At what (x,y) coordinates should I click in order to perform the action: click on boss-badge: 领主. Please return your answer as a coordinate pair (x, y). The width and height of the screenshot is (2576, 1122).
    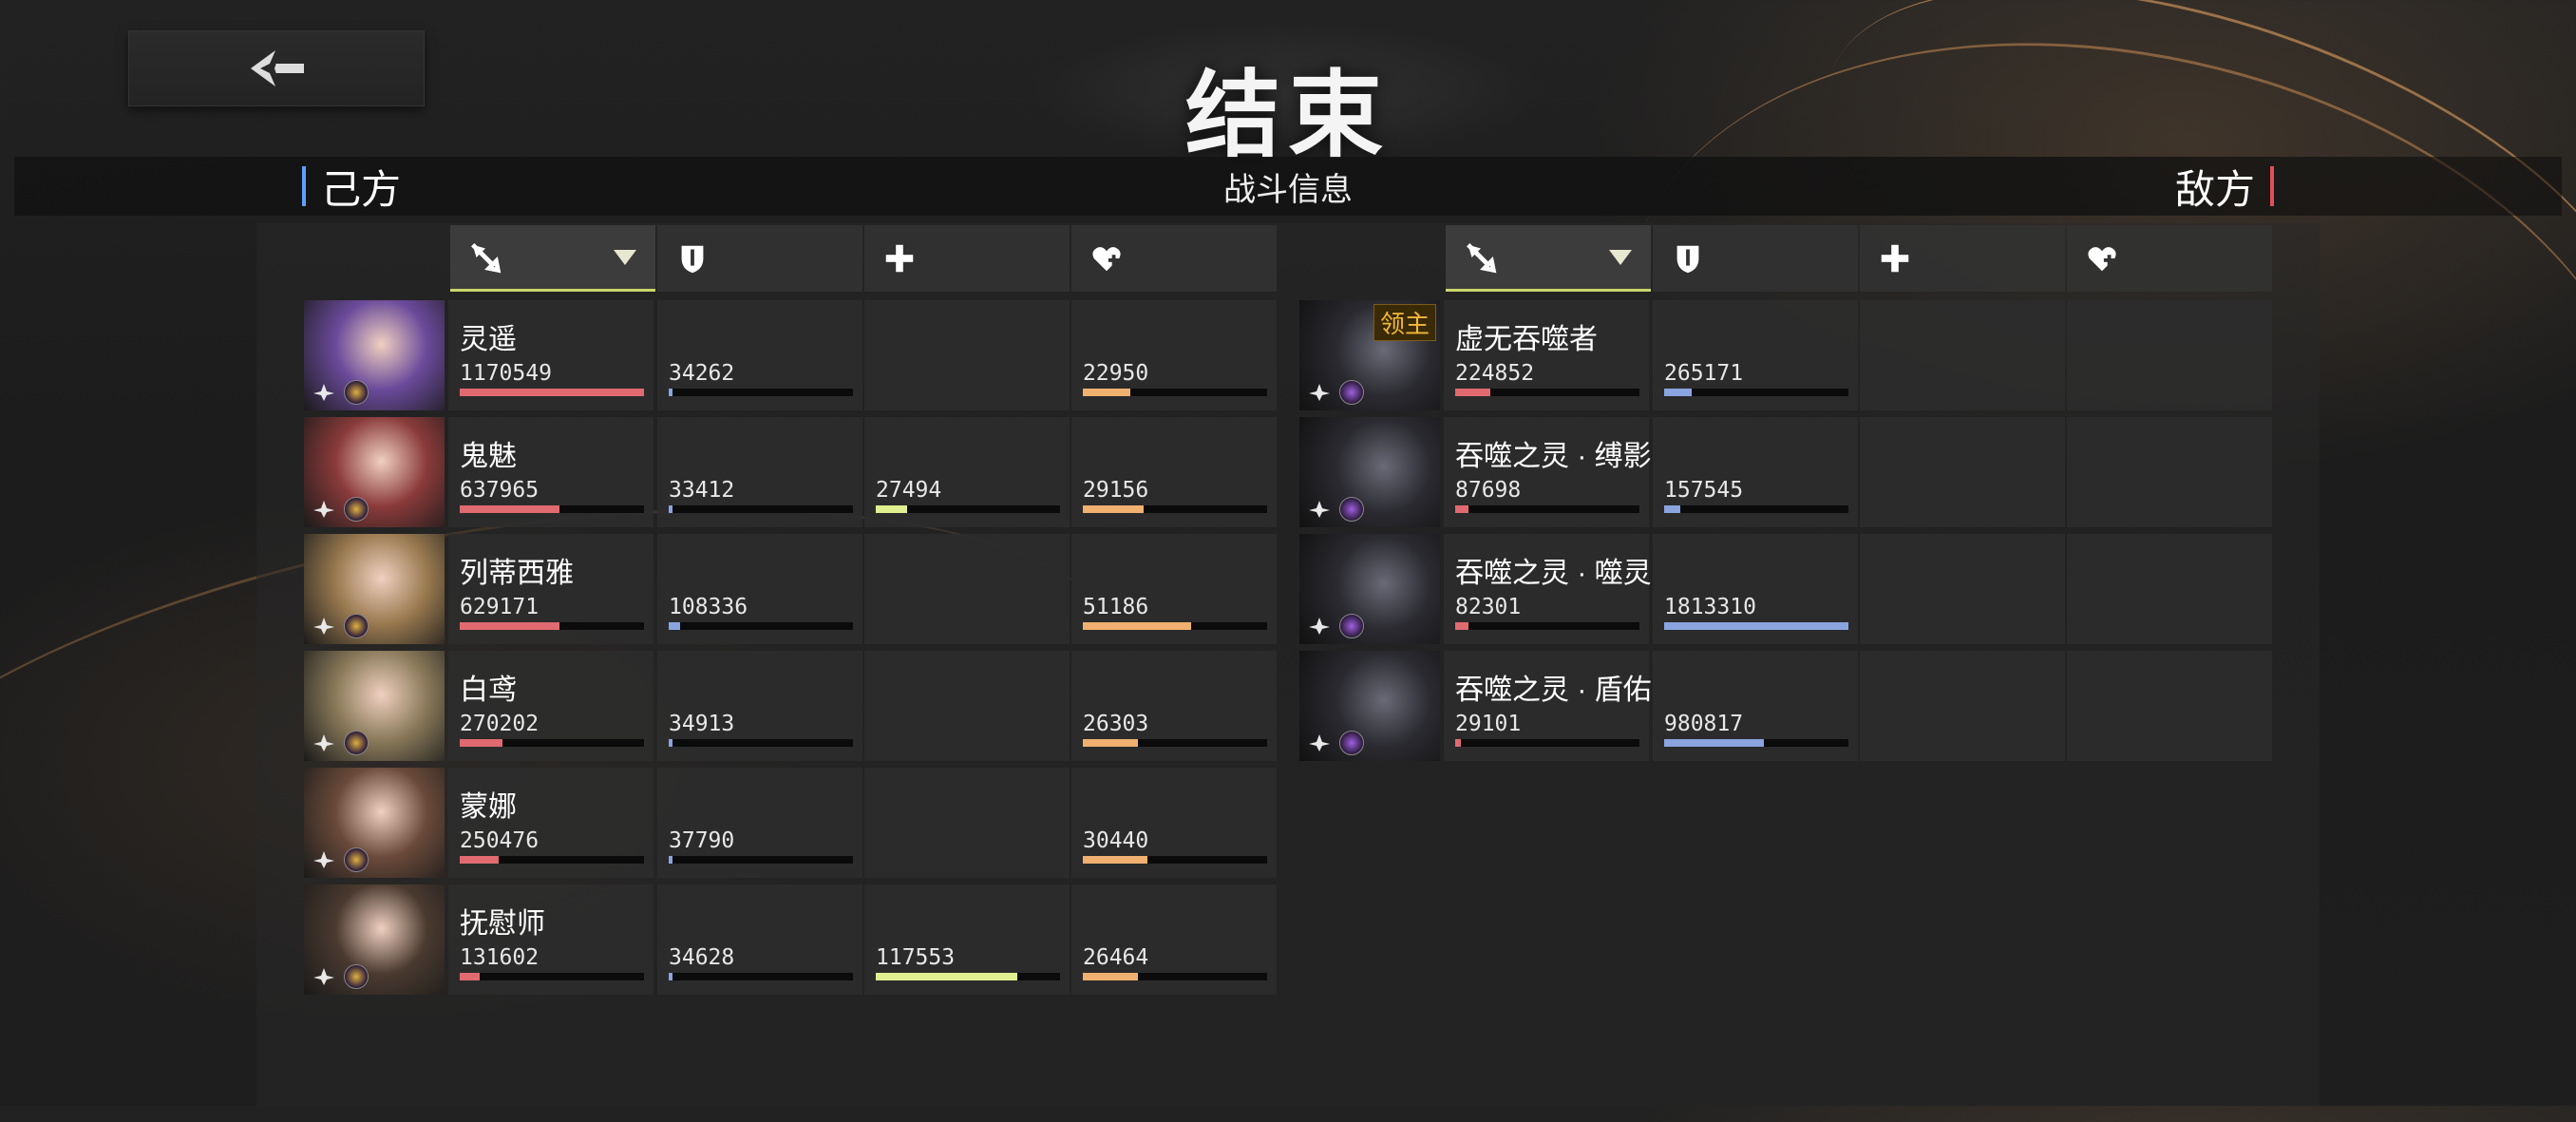
    Looking at the image, I should click on (1404, 322).